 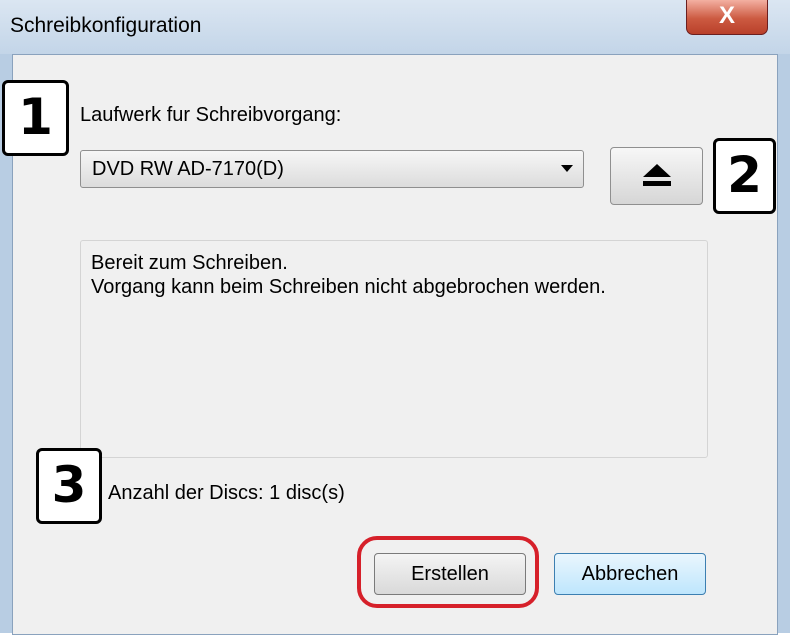 I want to click on drive-select: DVD RW AD-7170(D), so click(x=332, y=169).